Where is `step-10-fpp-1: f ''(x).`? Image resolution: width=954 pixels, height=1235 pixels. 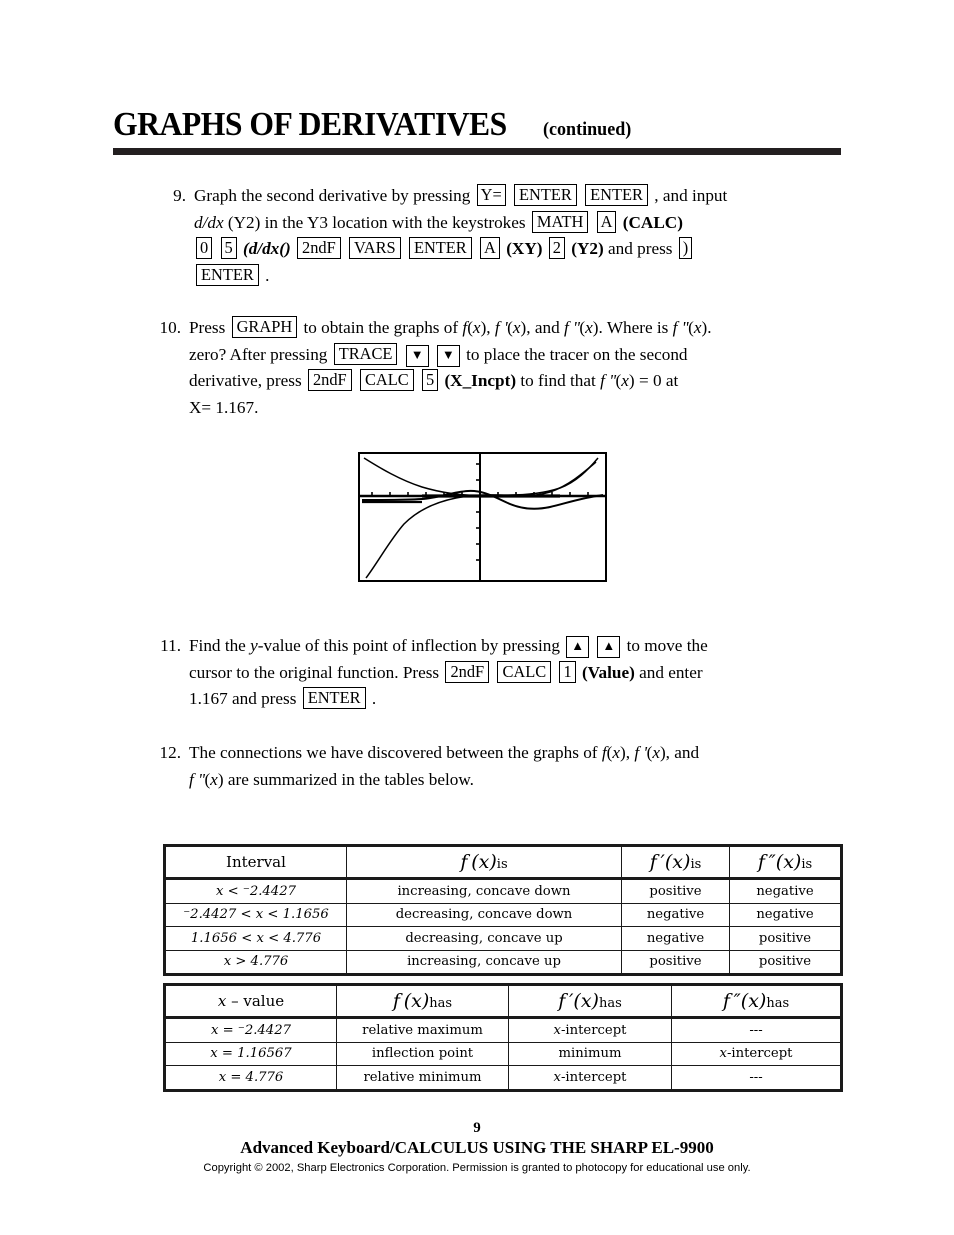
step-10-fpp-1: f ''(x). is located at coordinates (692, 327).